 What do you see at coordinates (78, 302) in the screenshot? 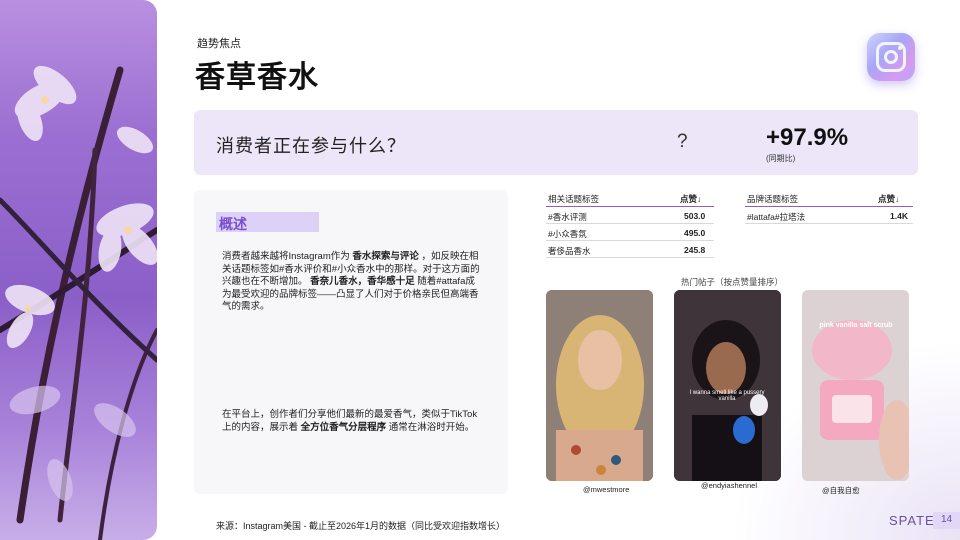
I see `vanilla-orchid-illustration` at bounding box center [78, 302].